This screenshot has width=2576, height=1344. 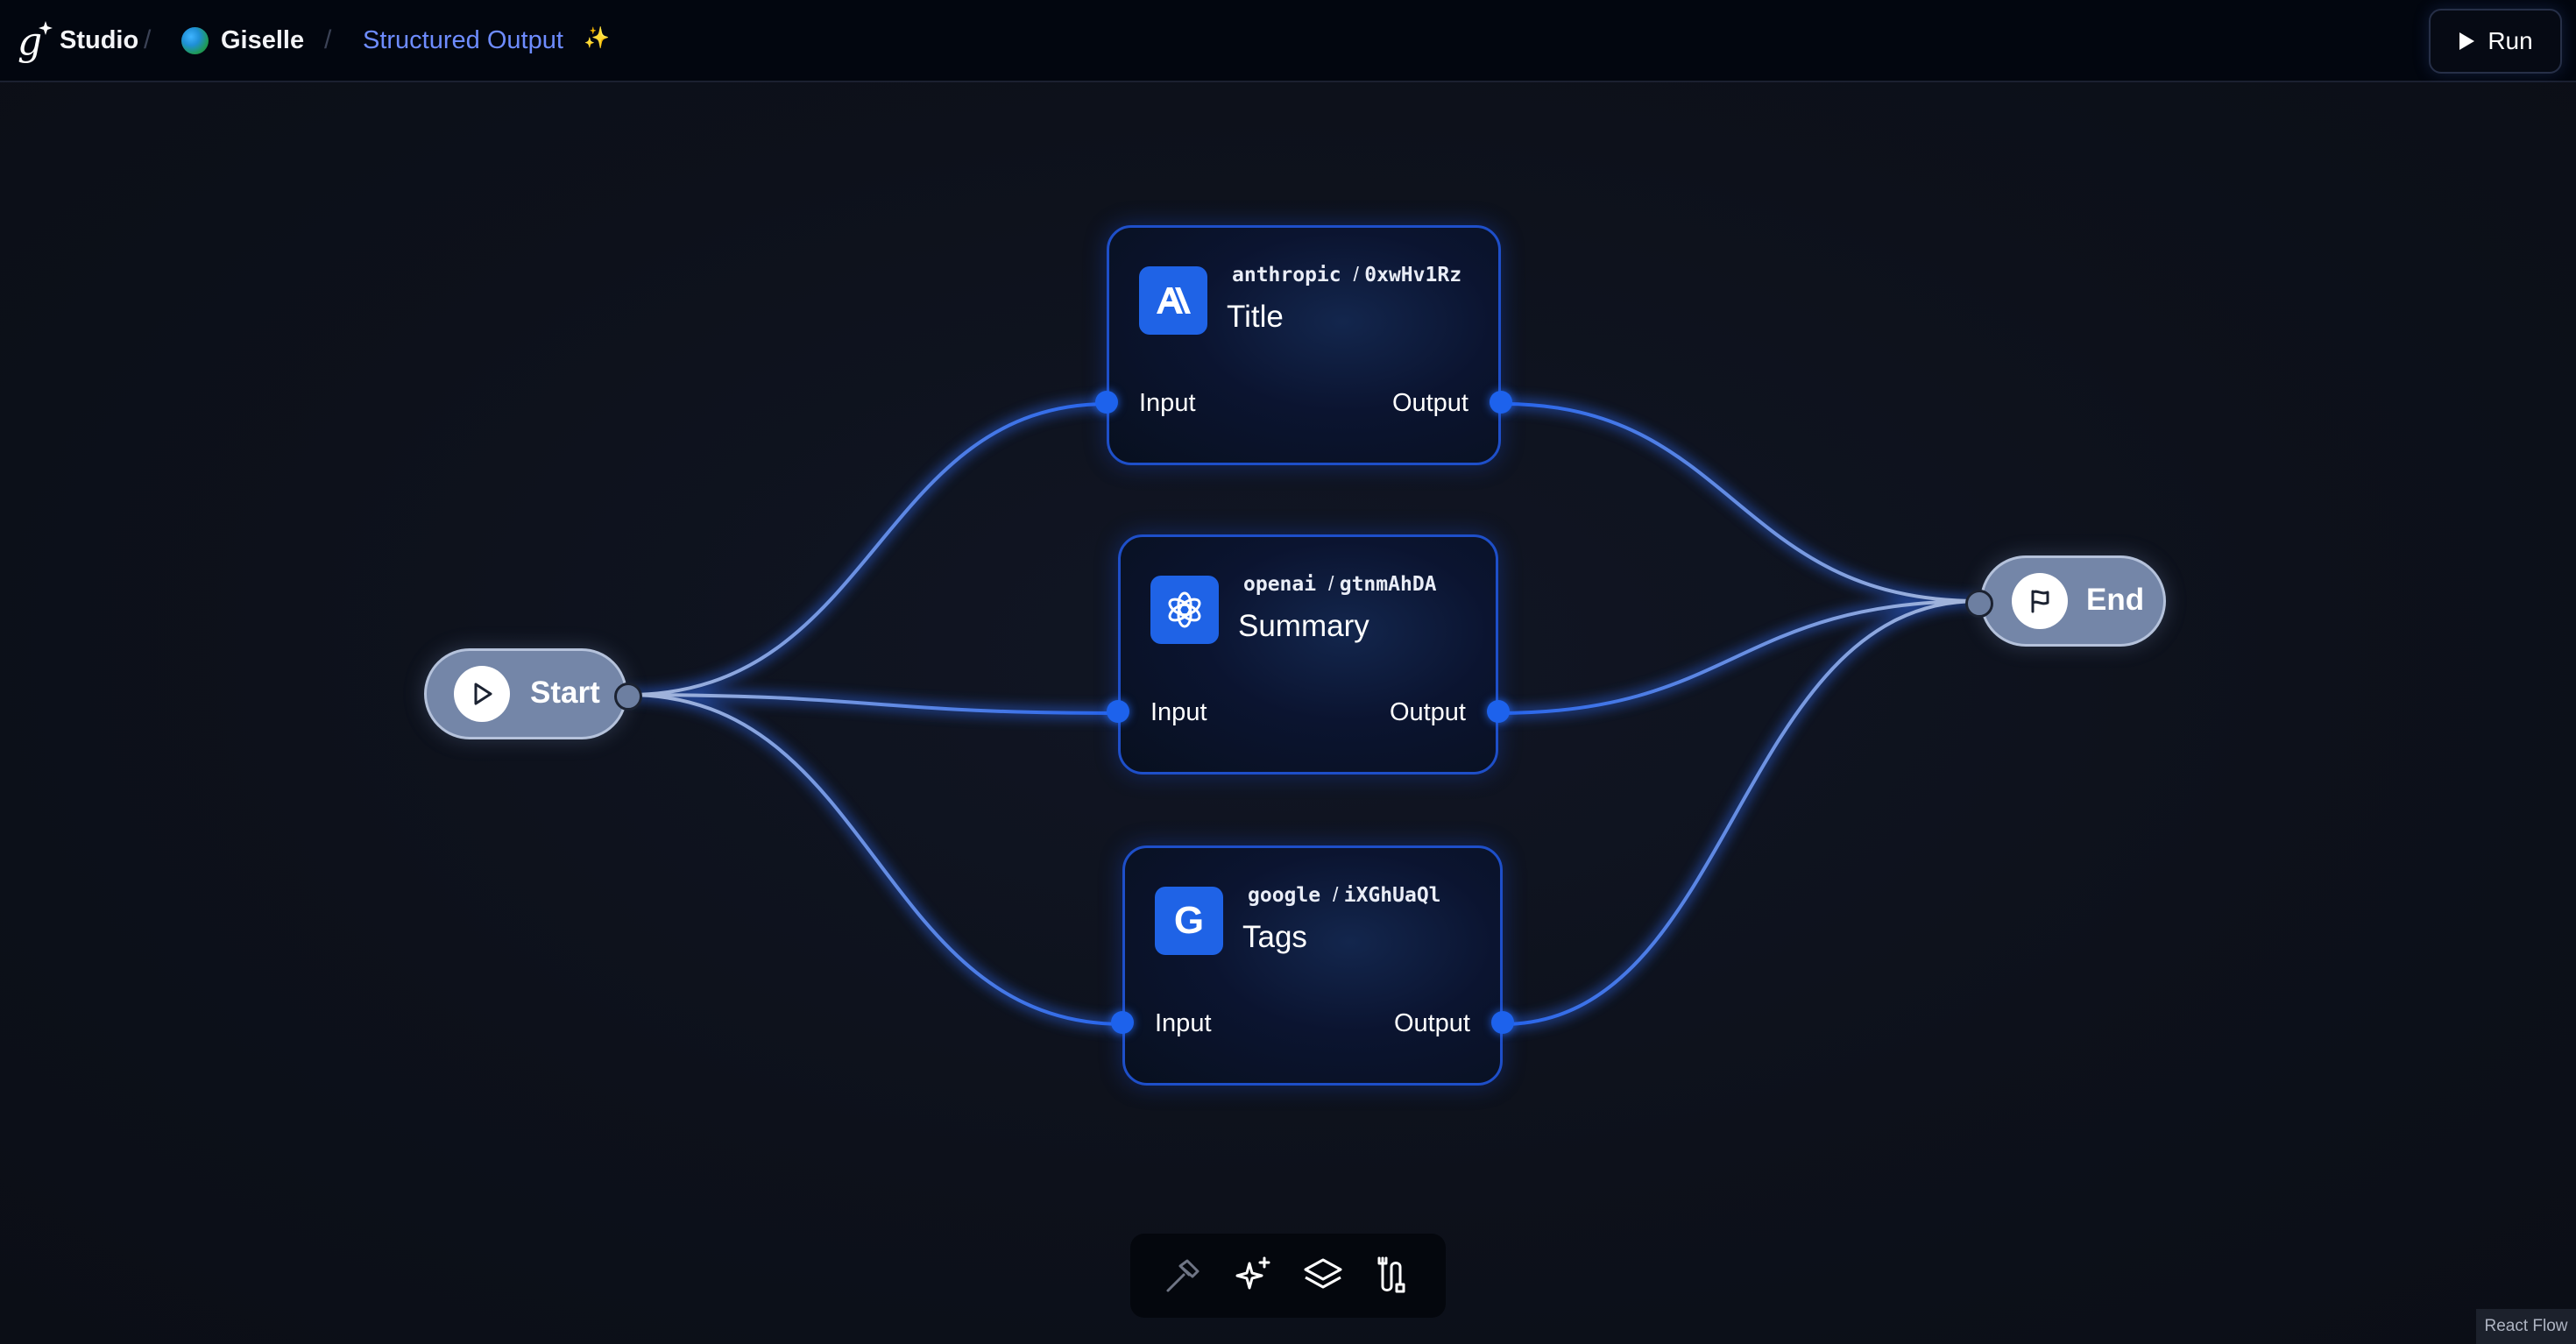 I want to click on node-provider: anthropic / 0xwHv1Rz, so click(x=1346, y=275).